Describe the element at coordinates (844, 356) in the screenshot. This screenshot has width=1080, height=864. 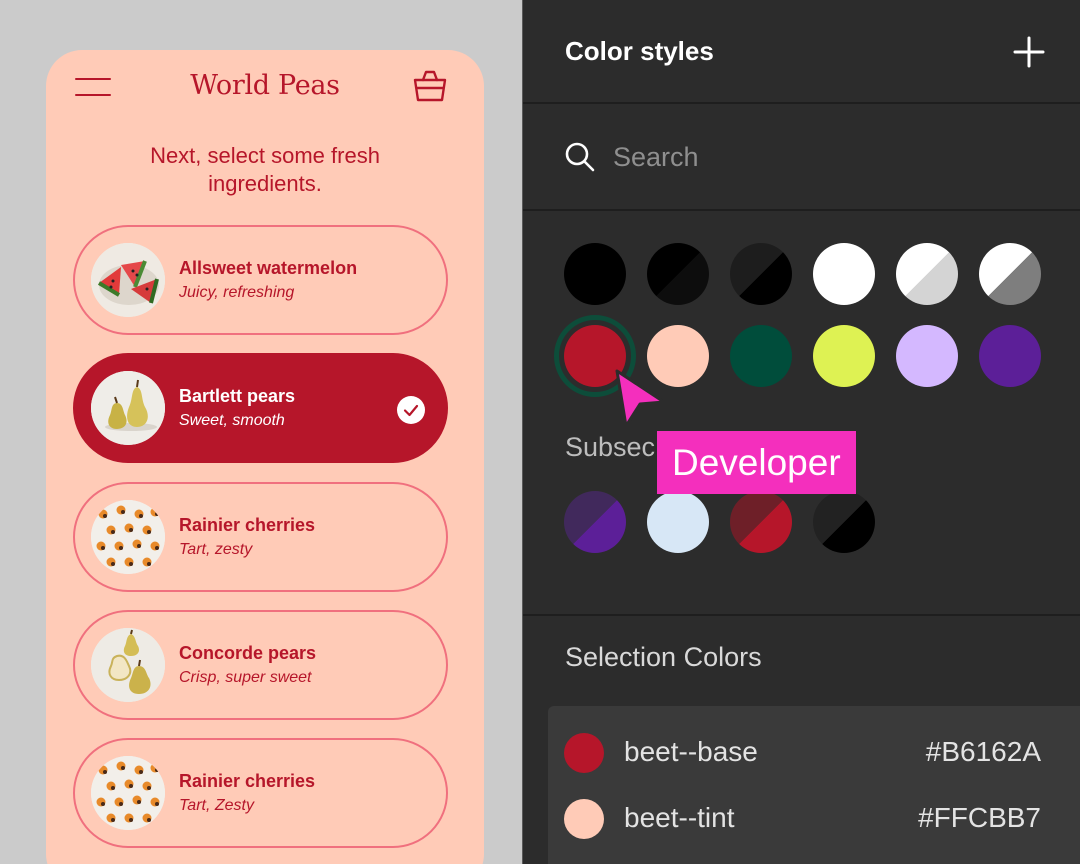
I see `color-swatch-lime` at that location.